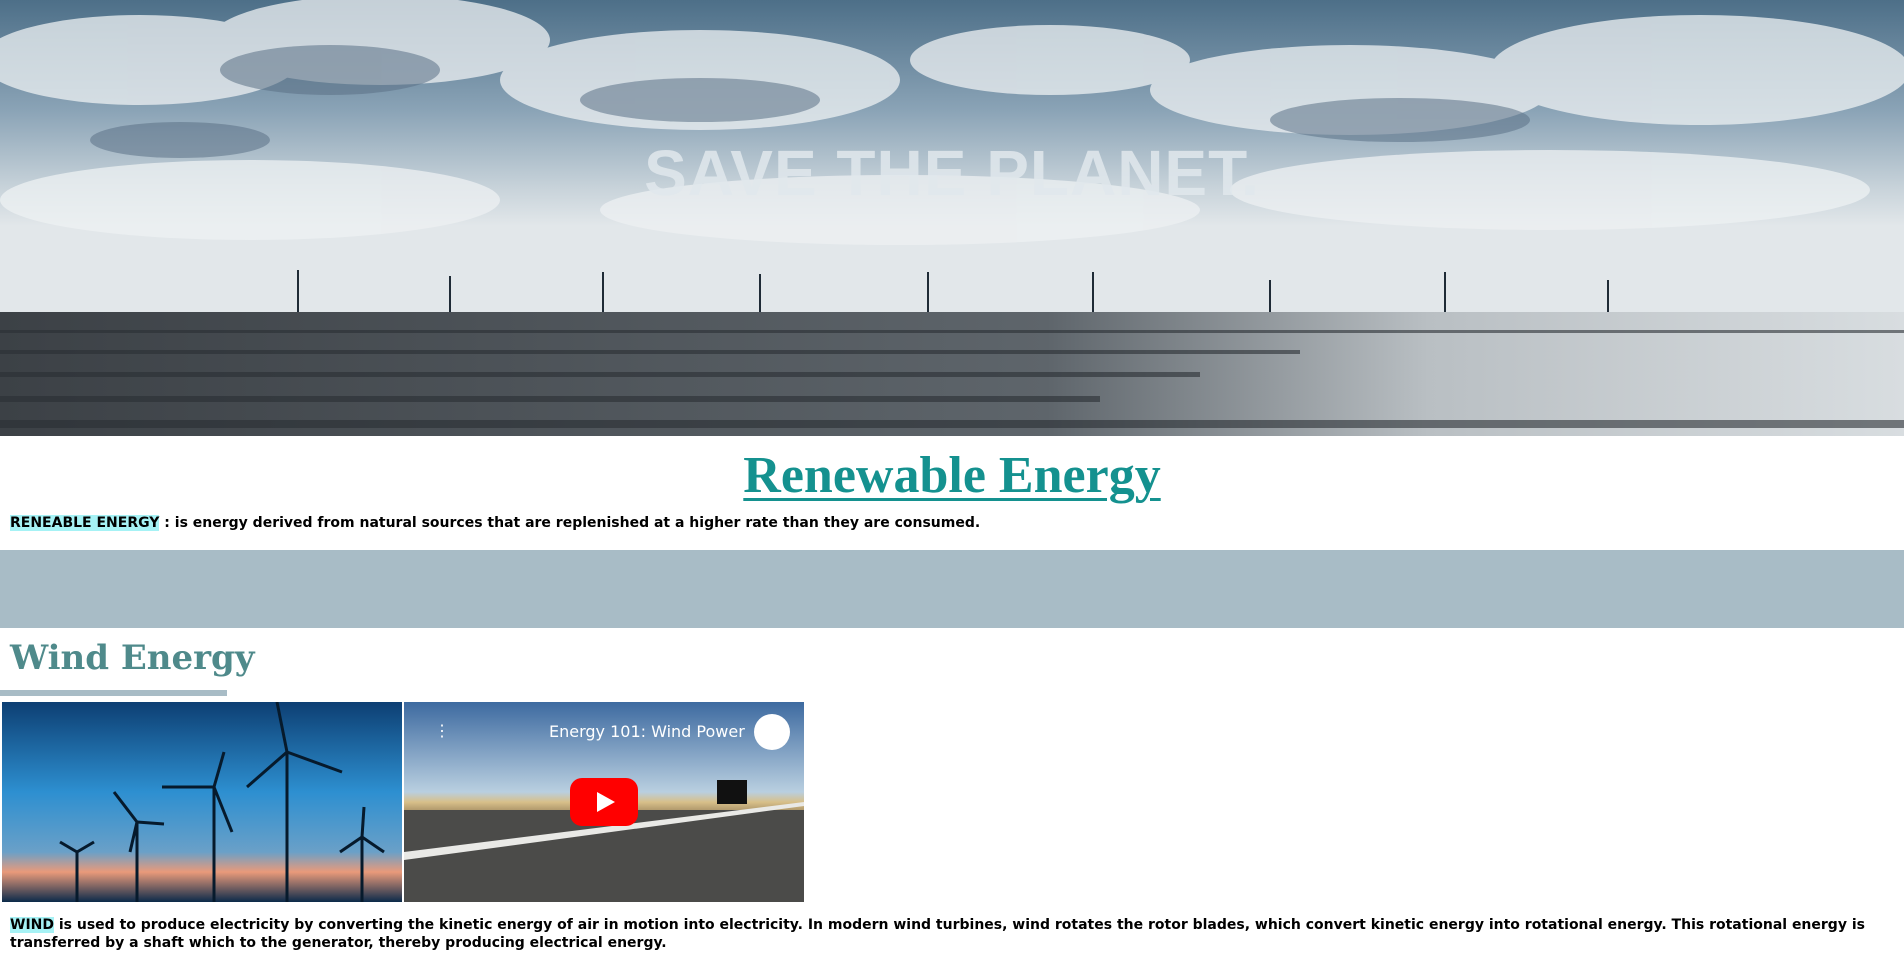 This screenshot has width=1904, height=966. What do you see at coordinates (952, 173) in the screenshot?
I see `hero-title: SAVE THE PLANET.` at bounding box center [952, 173].